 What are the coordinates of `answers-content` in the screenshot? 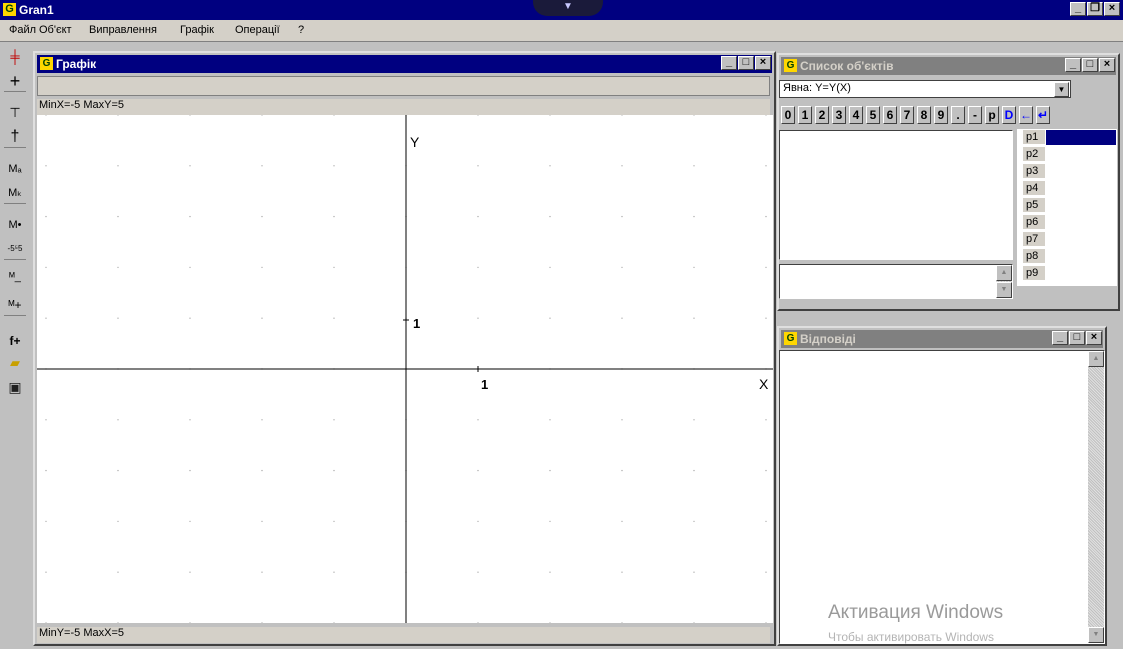 It's located at (942, 497).